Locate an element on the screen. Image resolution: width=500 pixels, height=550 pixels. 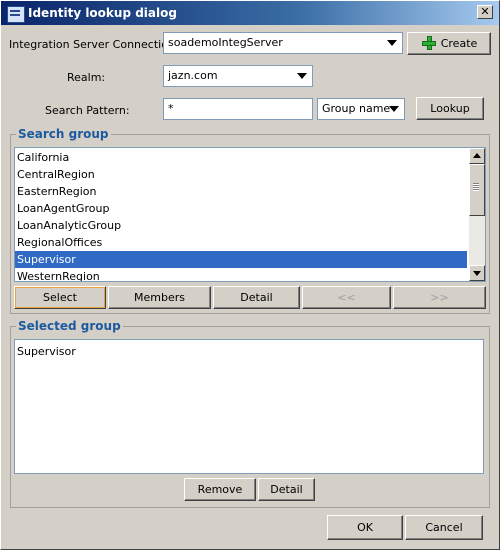
realm-label: Realm: is located at coordinates (86, 77).